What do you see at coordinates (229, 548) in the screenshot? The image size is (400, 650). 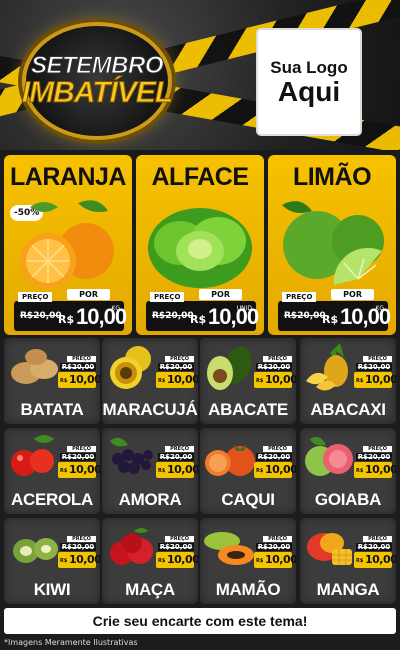 I see `papaya-icon` at bounding box center [229, 548].